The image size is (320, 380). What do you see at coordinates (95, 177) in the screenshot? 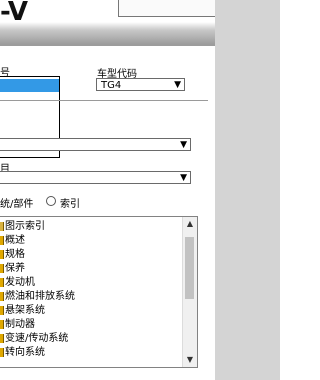
I see `project-select: ▼` at bounding box center [95, 177].